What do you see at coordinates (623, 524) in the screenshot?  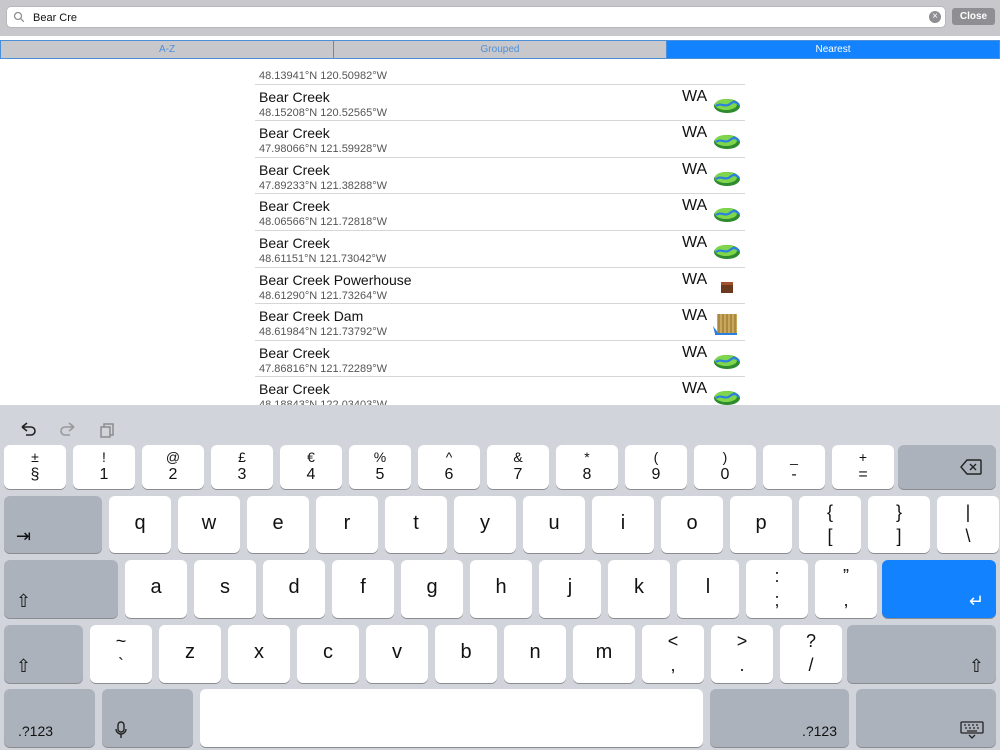 I see `key-i: i` at bounding box center [623, 524].